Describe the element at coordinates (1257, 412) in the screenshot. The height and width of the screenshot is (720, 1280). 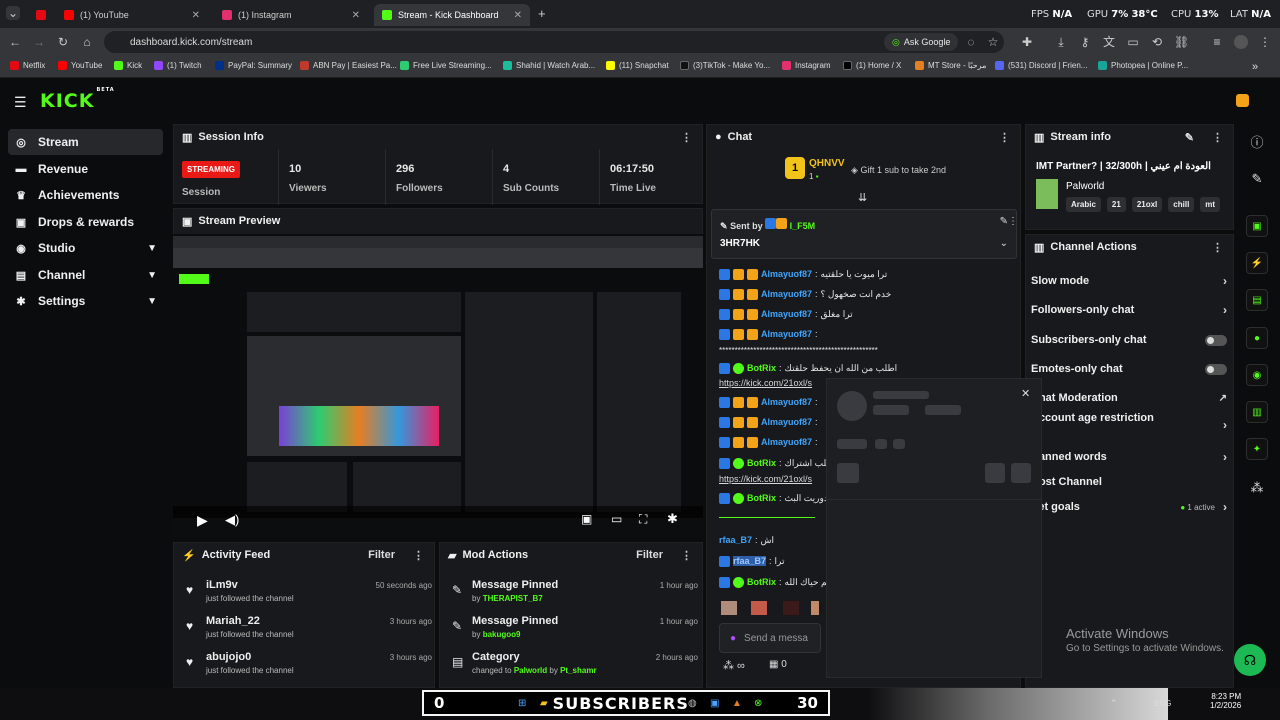
I see `list-icon: ▥` at that location.